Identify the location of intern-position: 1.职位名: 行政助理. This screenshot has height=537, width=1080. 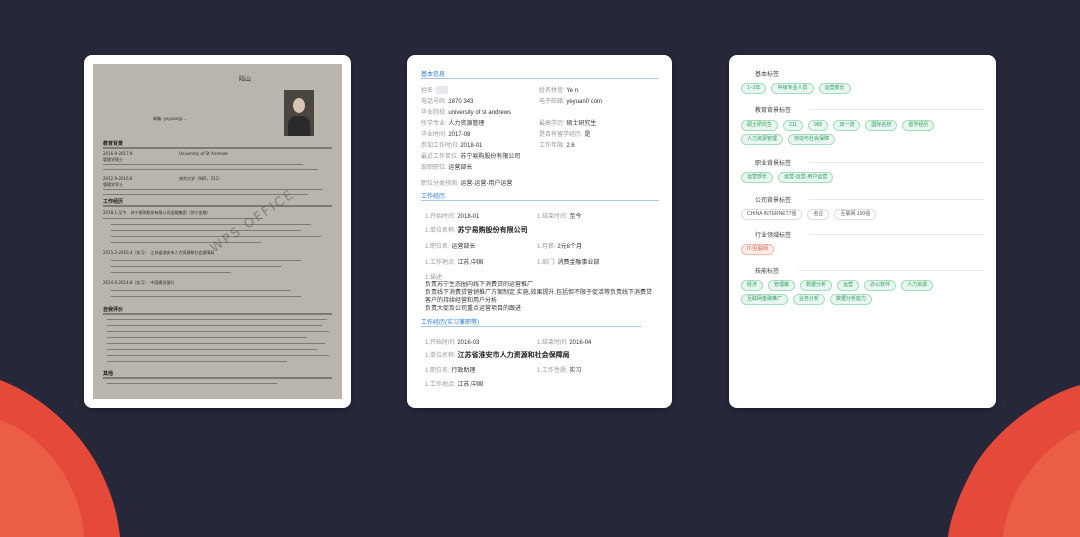
(450, 371).